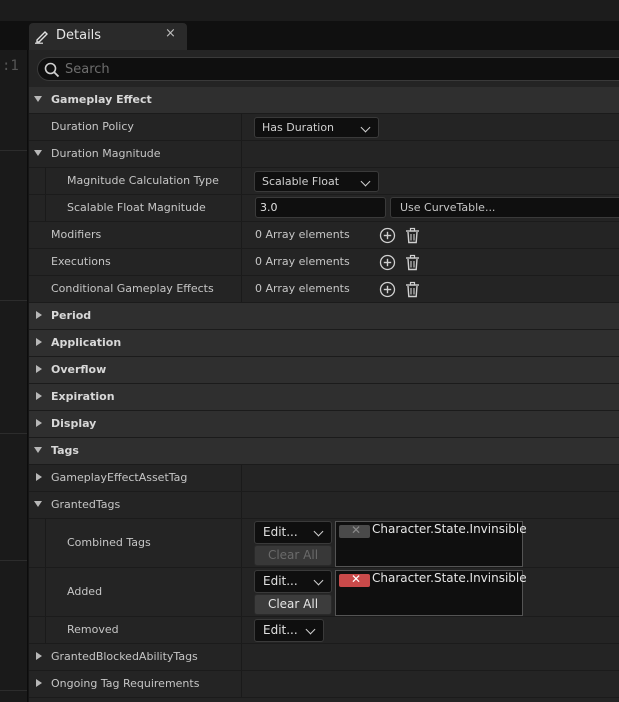 This screenshot has height=702, width=619. I want to click on added-tags-list: ✕ Character.State.Invinsible, so click(431, 593).